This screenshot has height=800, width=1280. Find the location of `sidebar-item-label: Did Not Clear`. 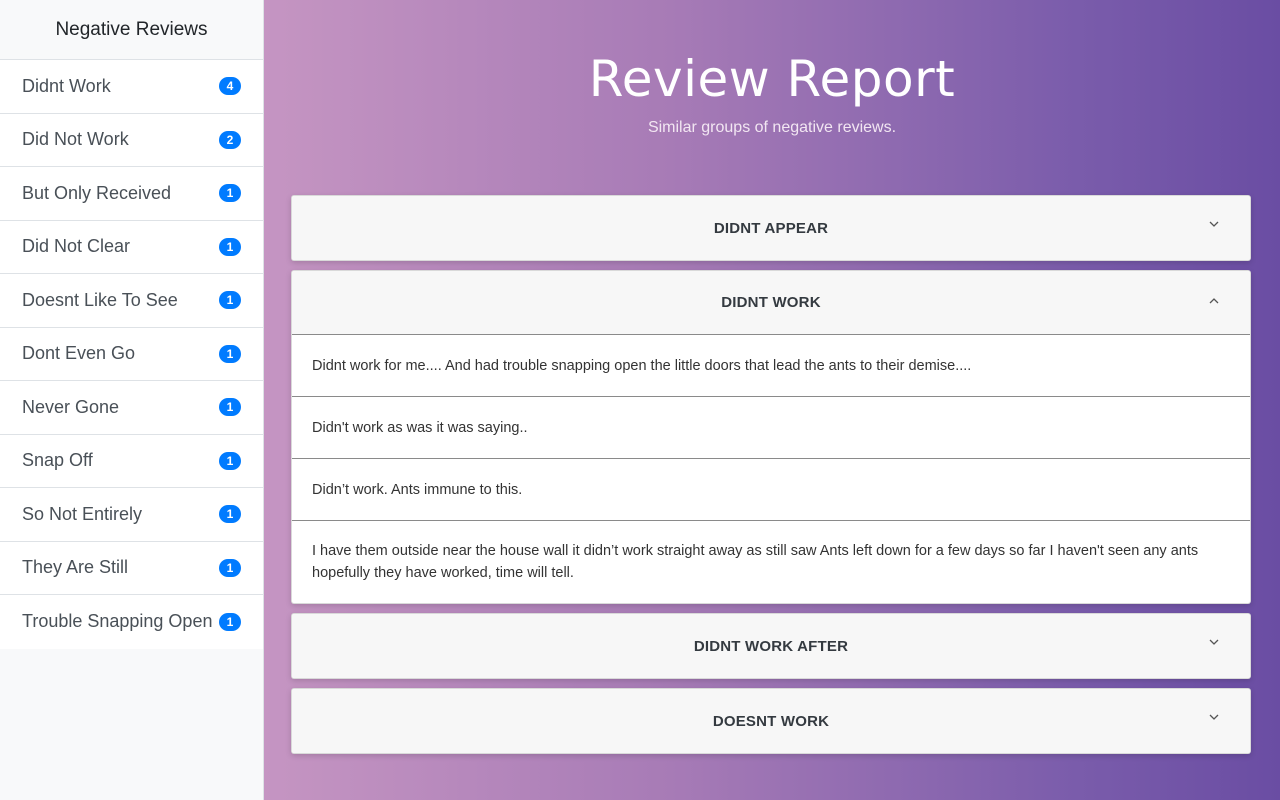

sidebar-item-label: Did Not Clear is located at coordinates (76, 246).